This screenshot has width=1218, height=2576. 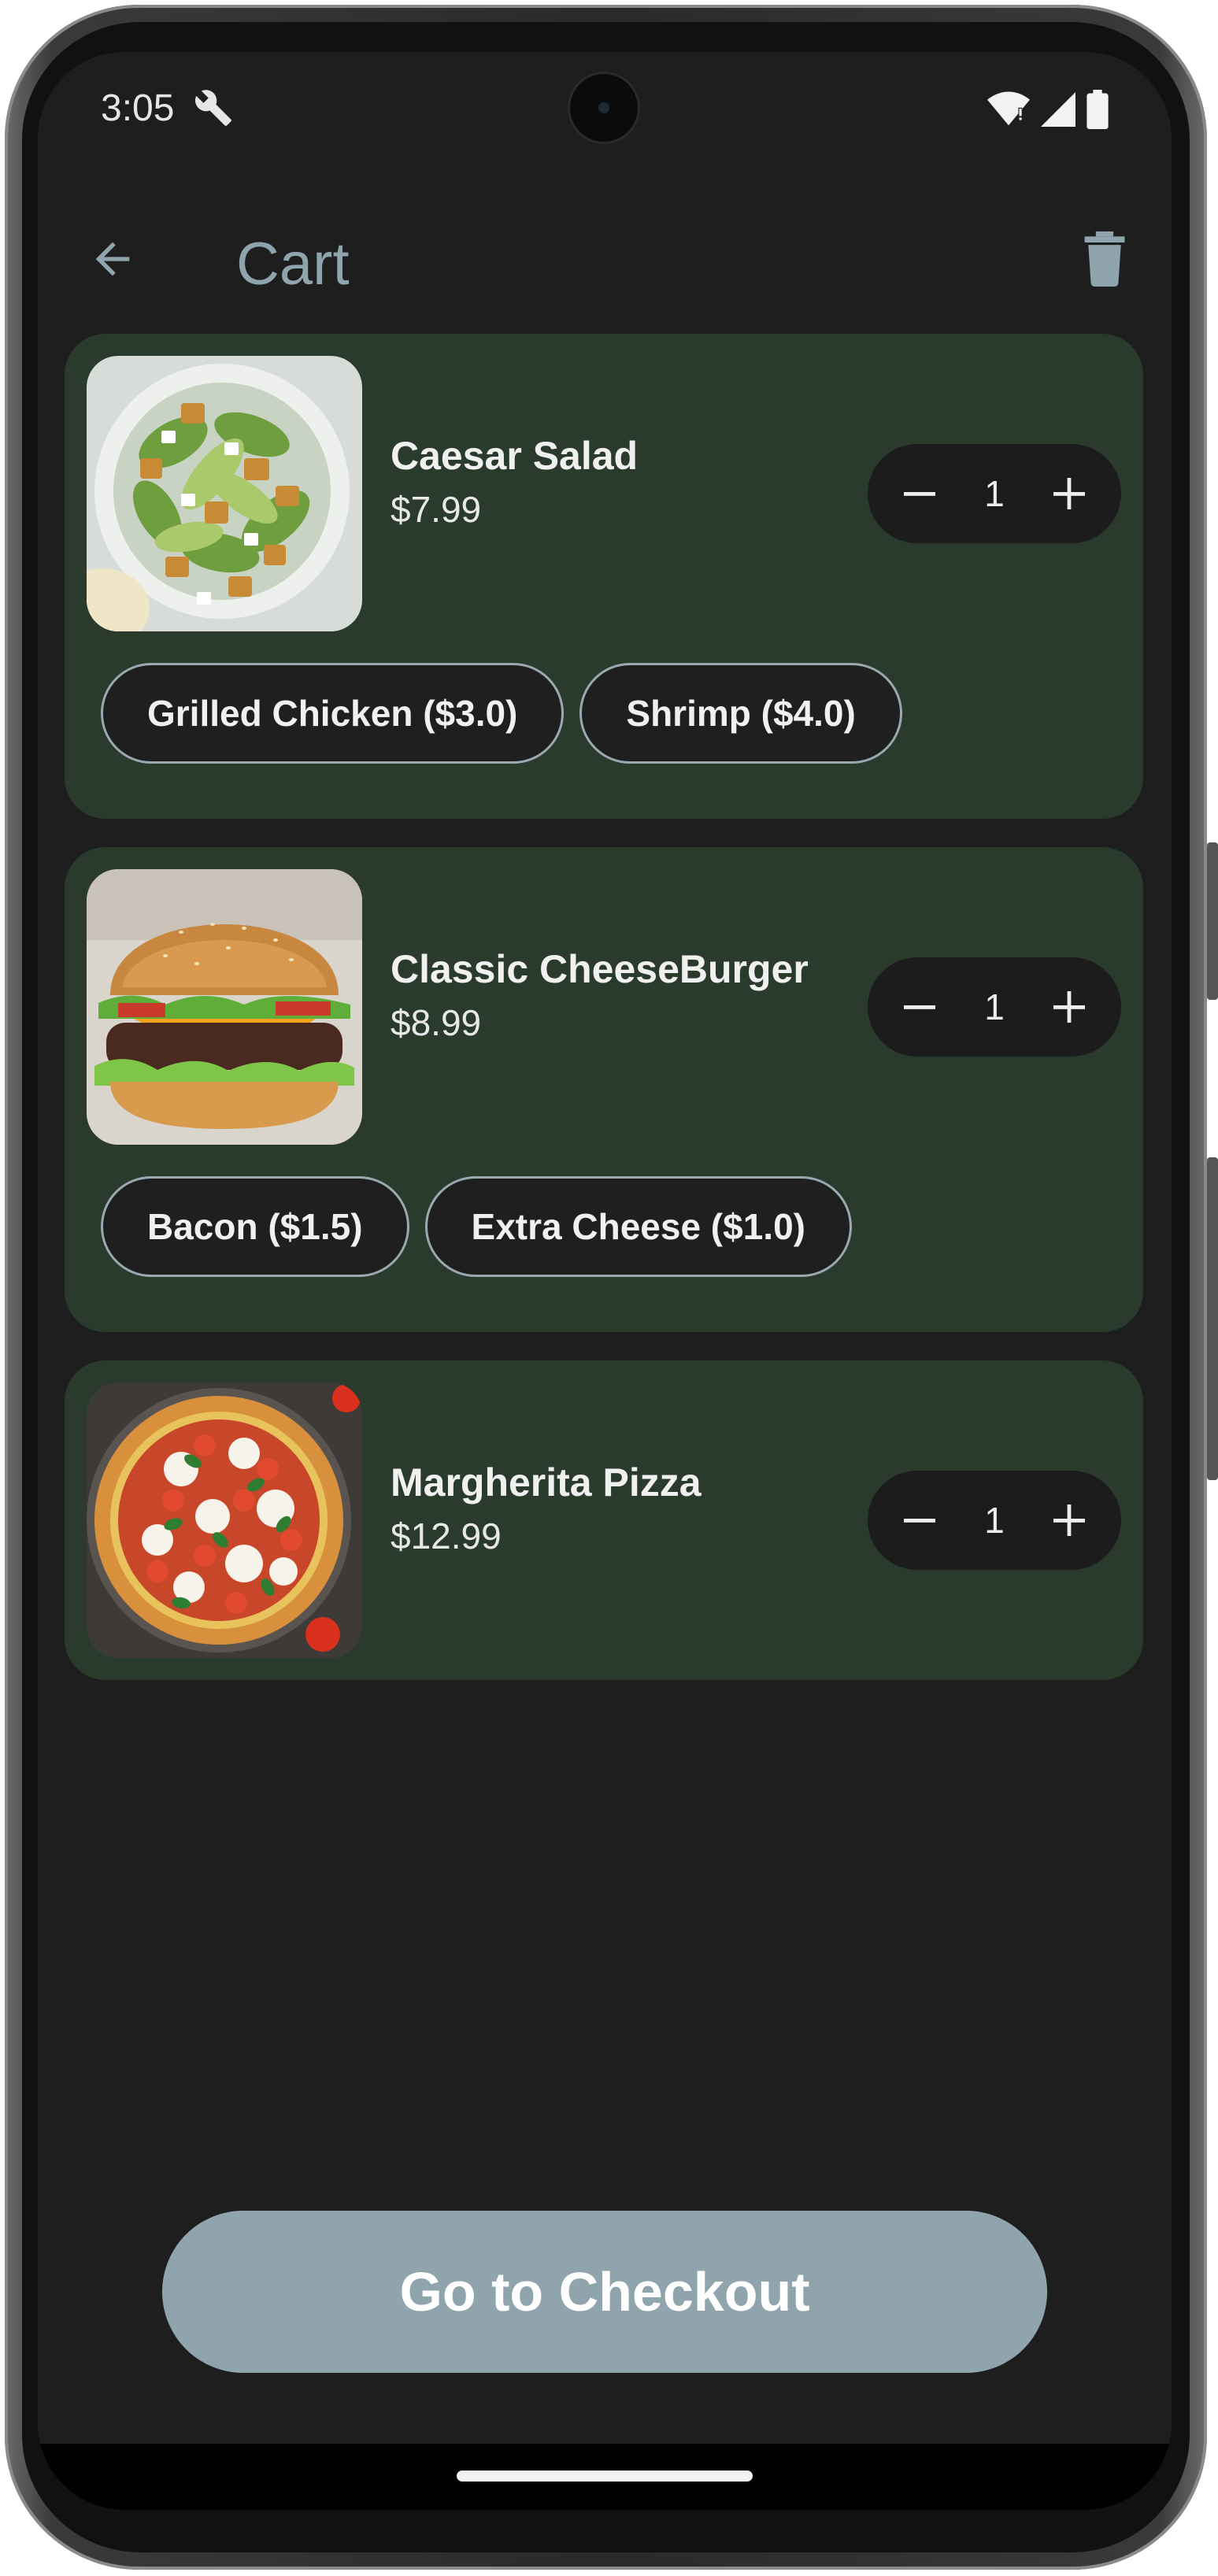 I want to click on addon-chip: Grilled Chicken ($3.0), so click(x=333, y=713).